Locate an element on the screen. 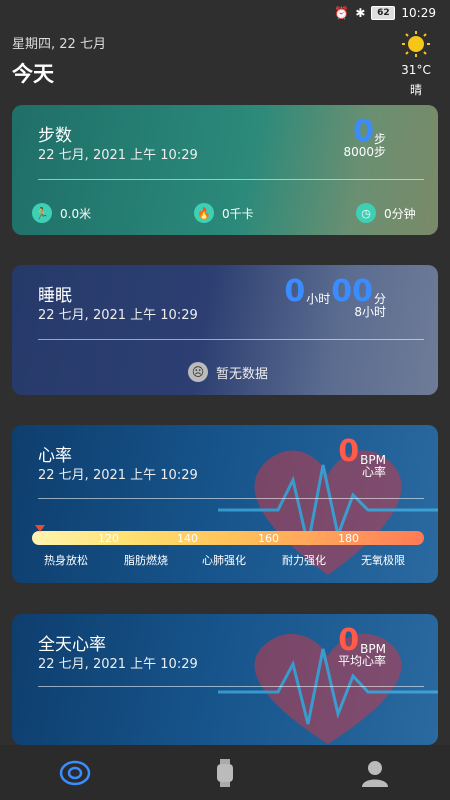 The width and height of the screenshot is (450, 800). sleep-title: 睡眠 is located at coordinates (55, 296).